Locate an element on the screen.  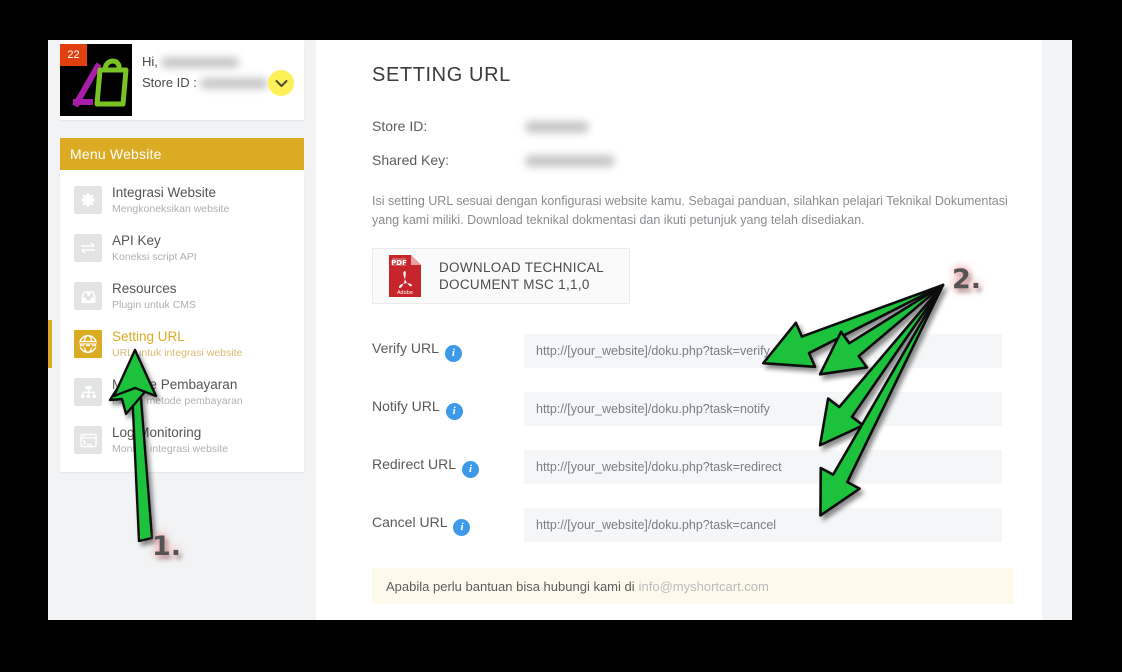
notify-url-label-text: Notify URL is located at coordinates (406, 406).